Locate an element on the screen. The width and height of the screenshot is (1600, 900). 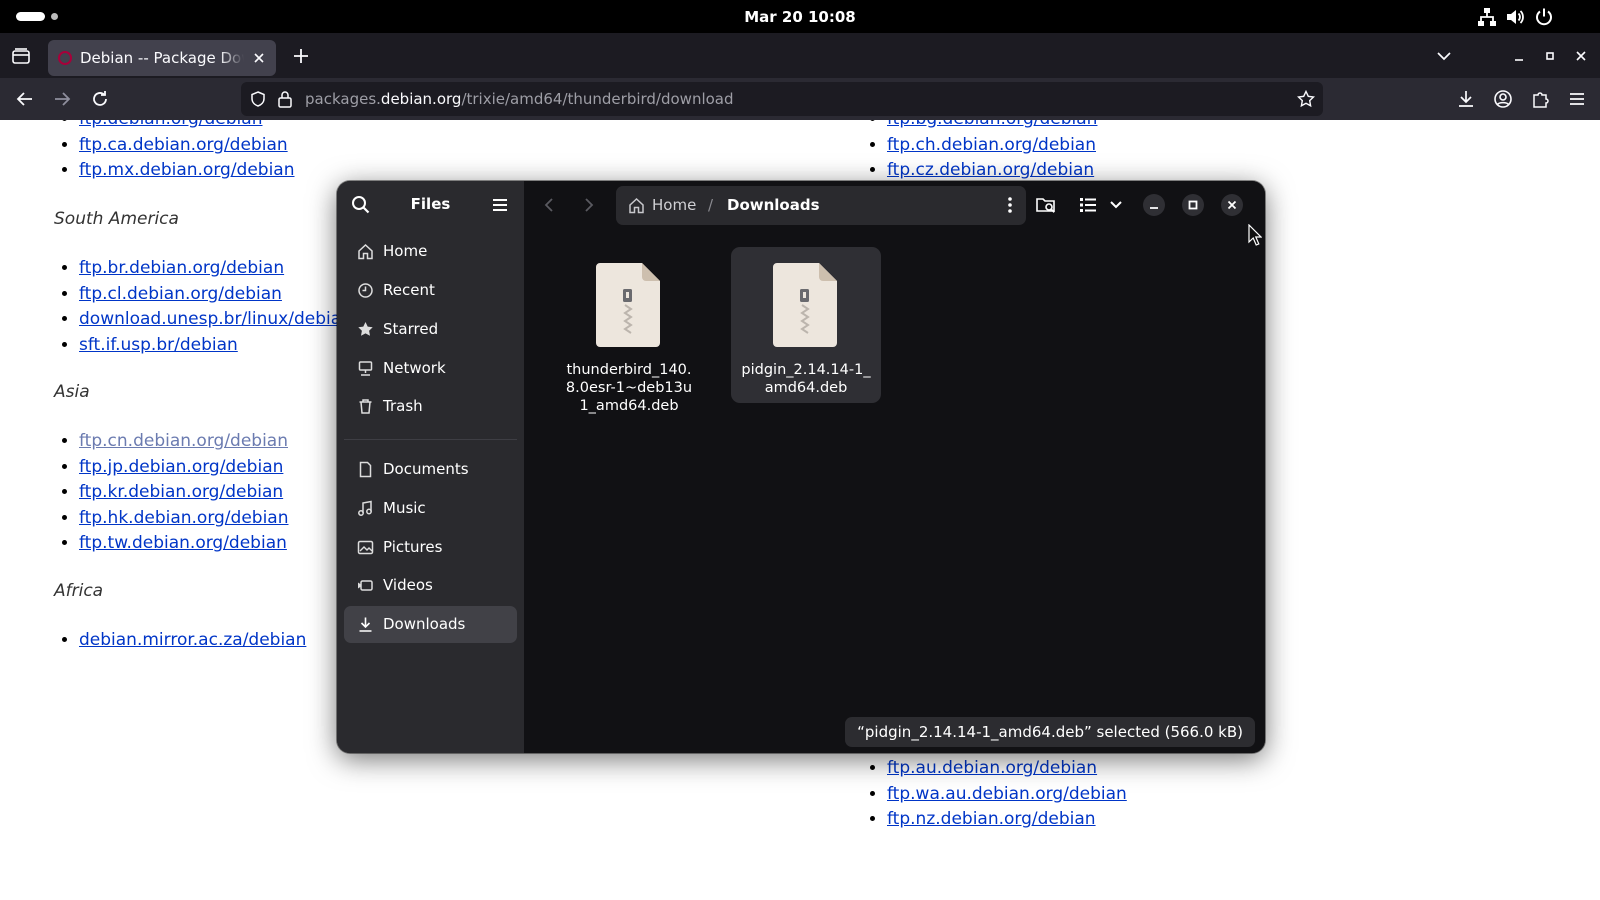
mirror-link: download.unesp.br/linux/debian is located at coordinates (215, 319).